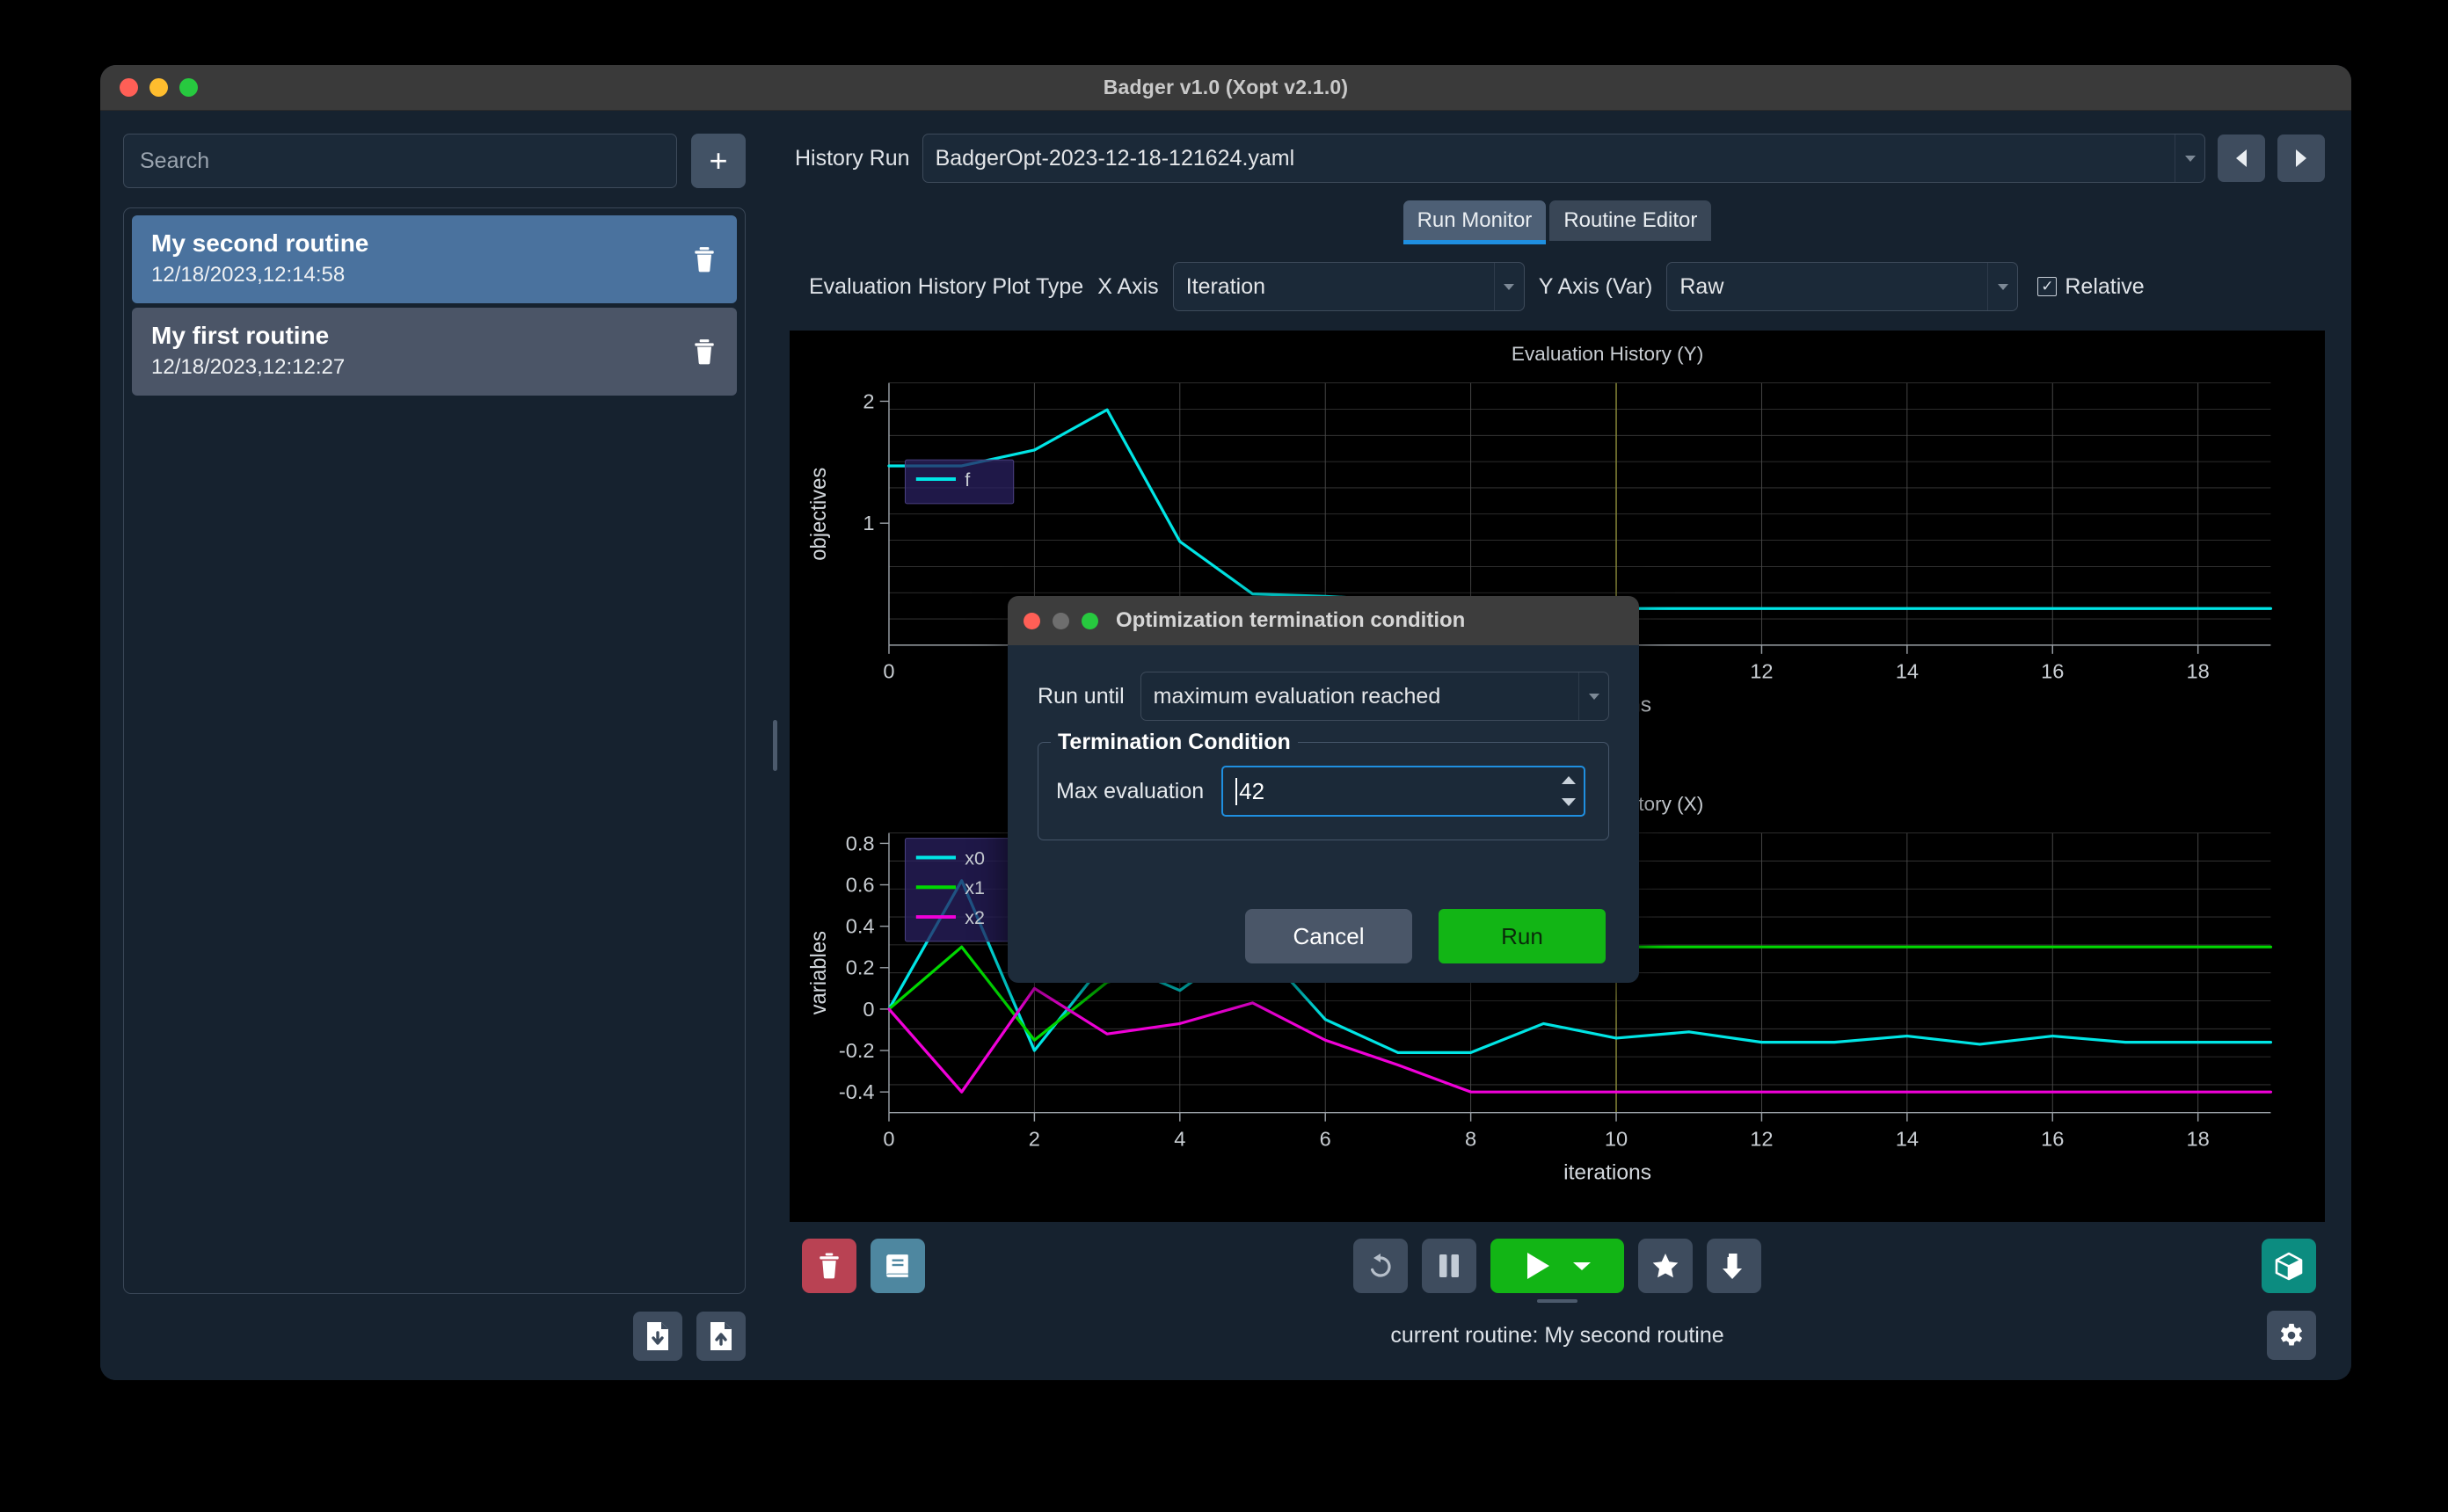  I want to click on book-icon, so click(897, 1265).